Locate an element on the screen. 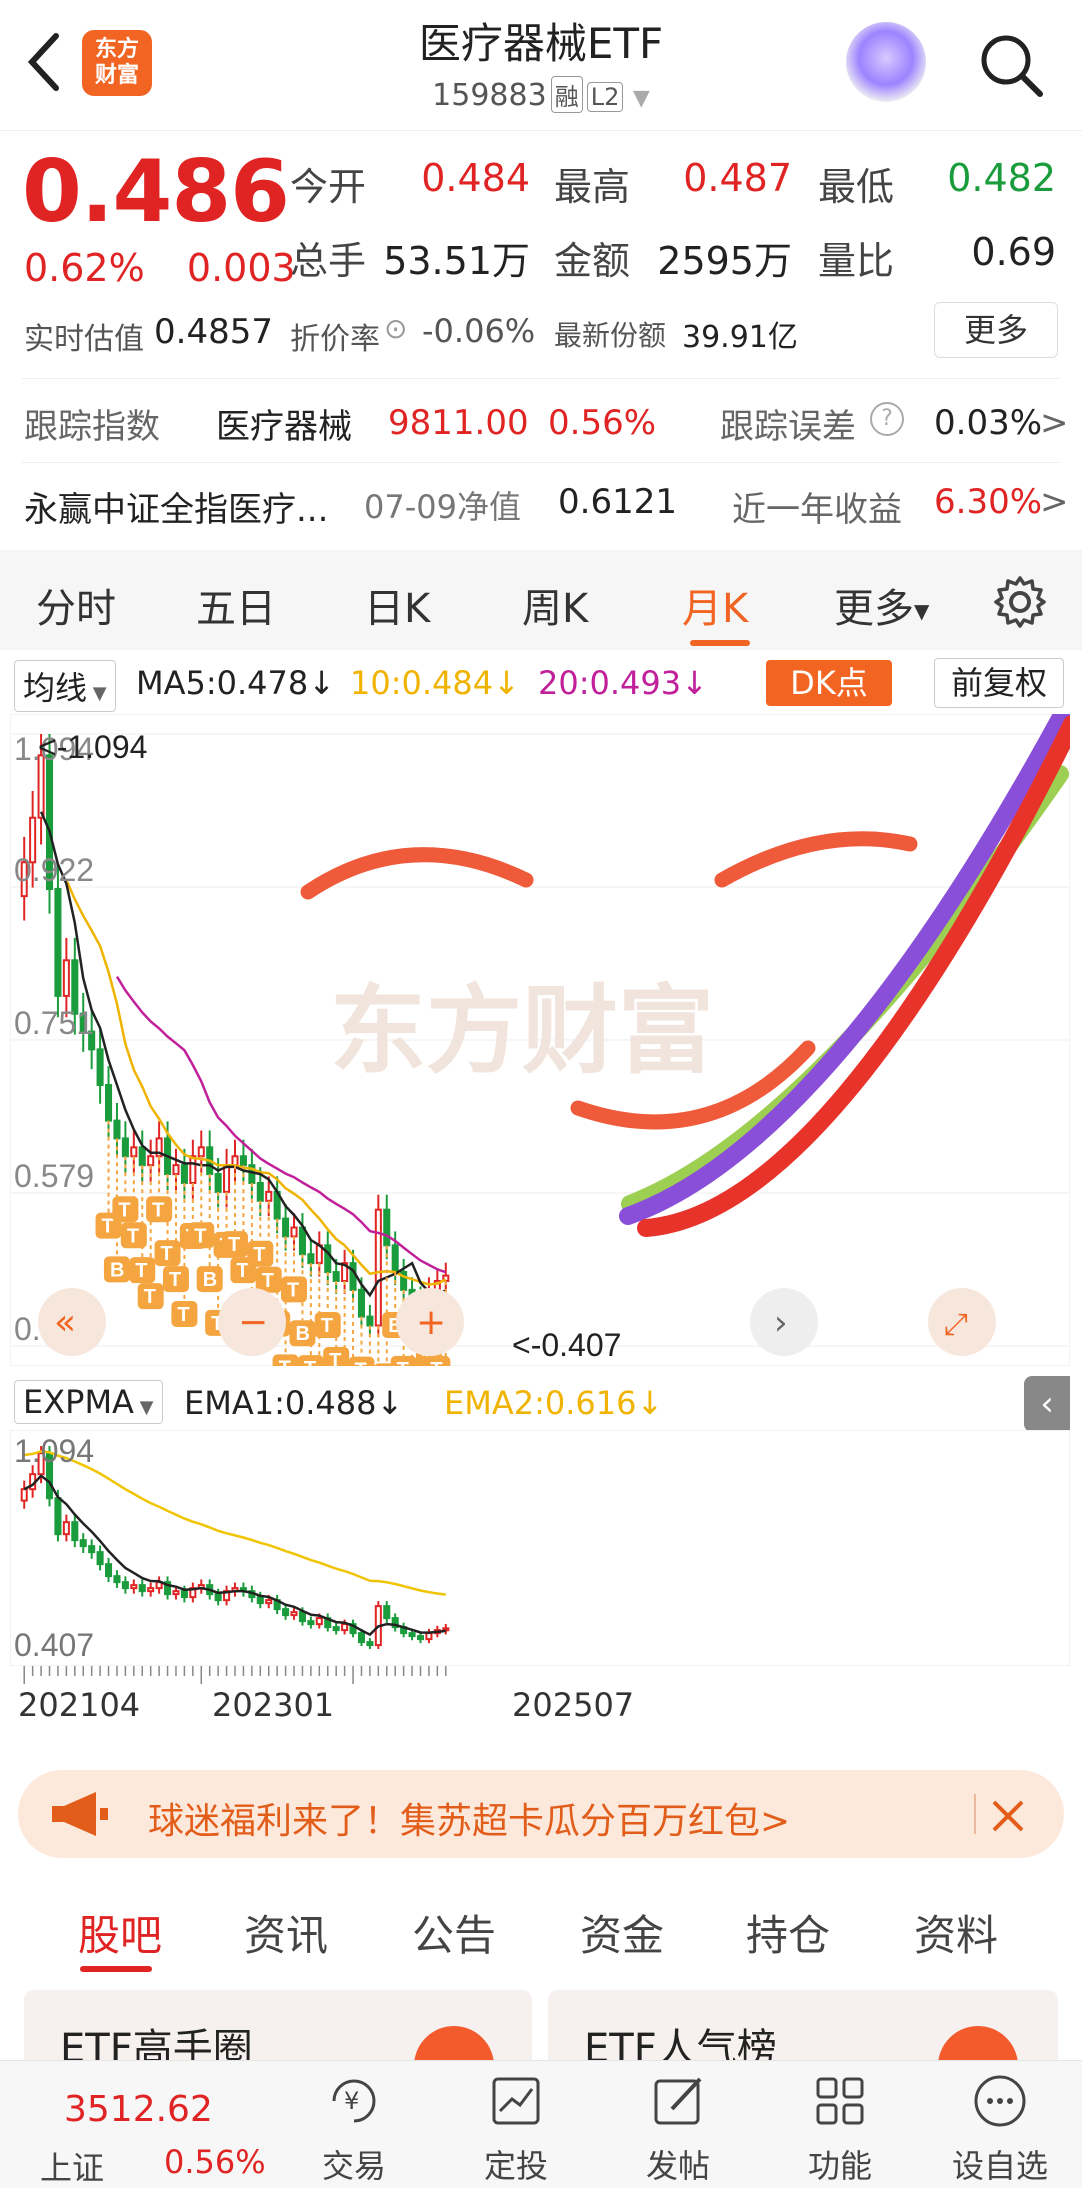 The width and height of the screenshot is (1082, 2189). tab-guba: 股吧 is located at coordinates (120, 1932).